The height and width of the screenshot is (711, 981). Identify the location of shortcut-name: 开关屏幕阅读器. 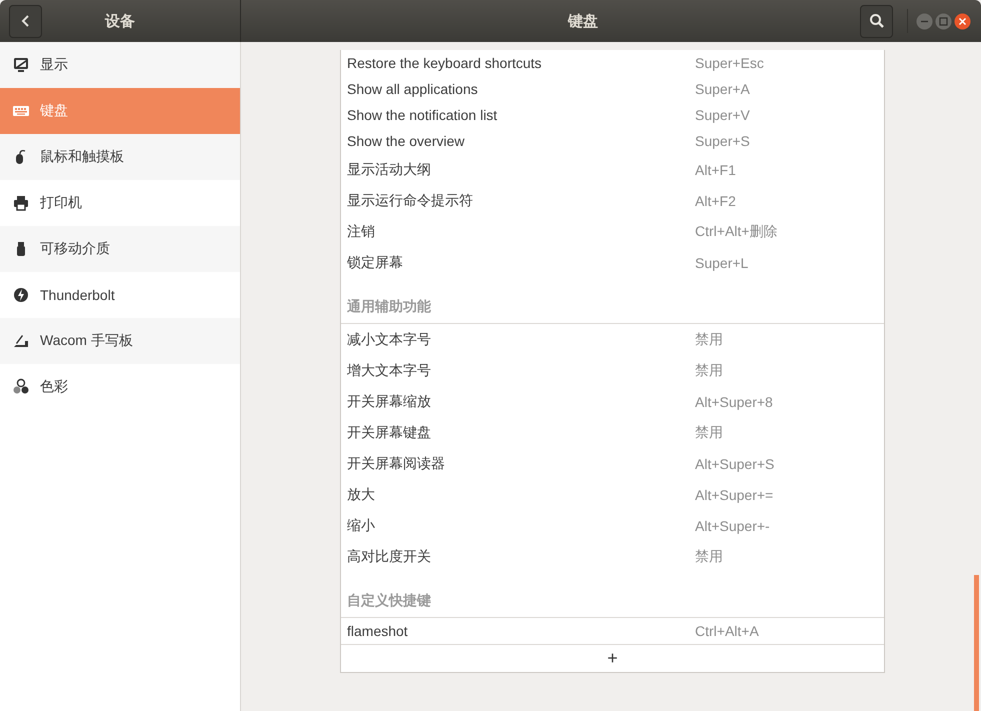
(396, 463).